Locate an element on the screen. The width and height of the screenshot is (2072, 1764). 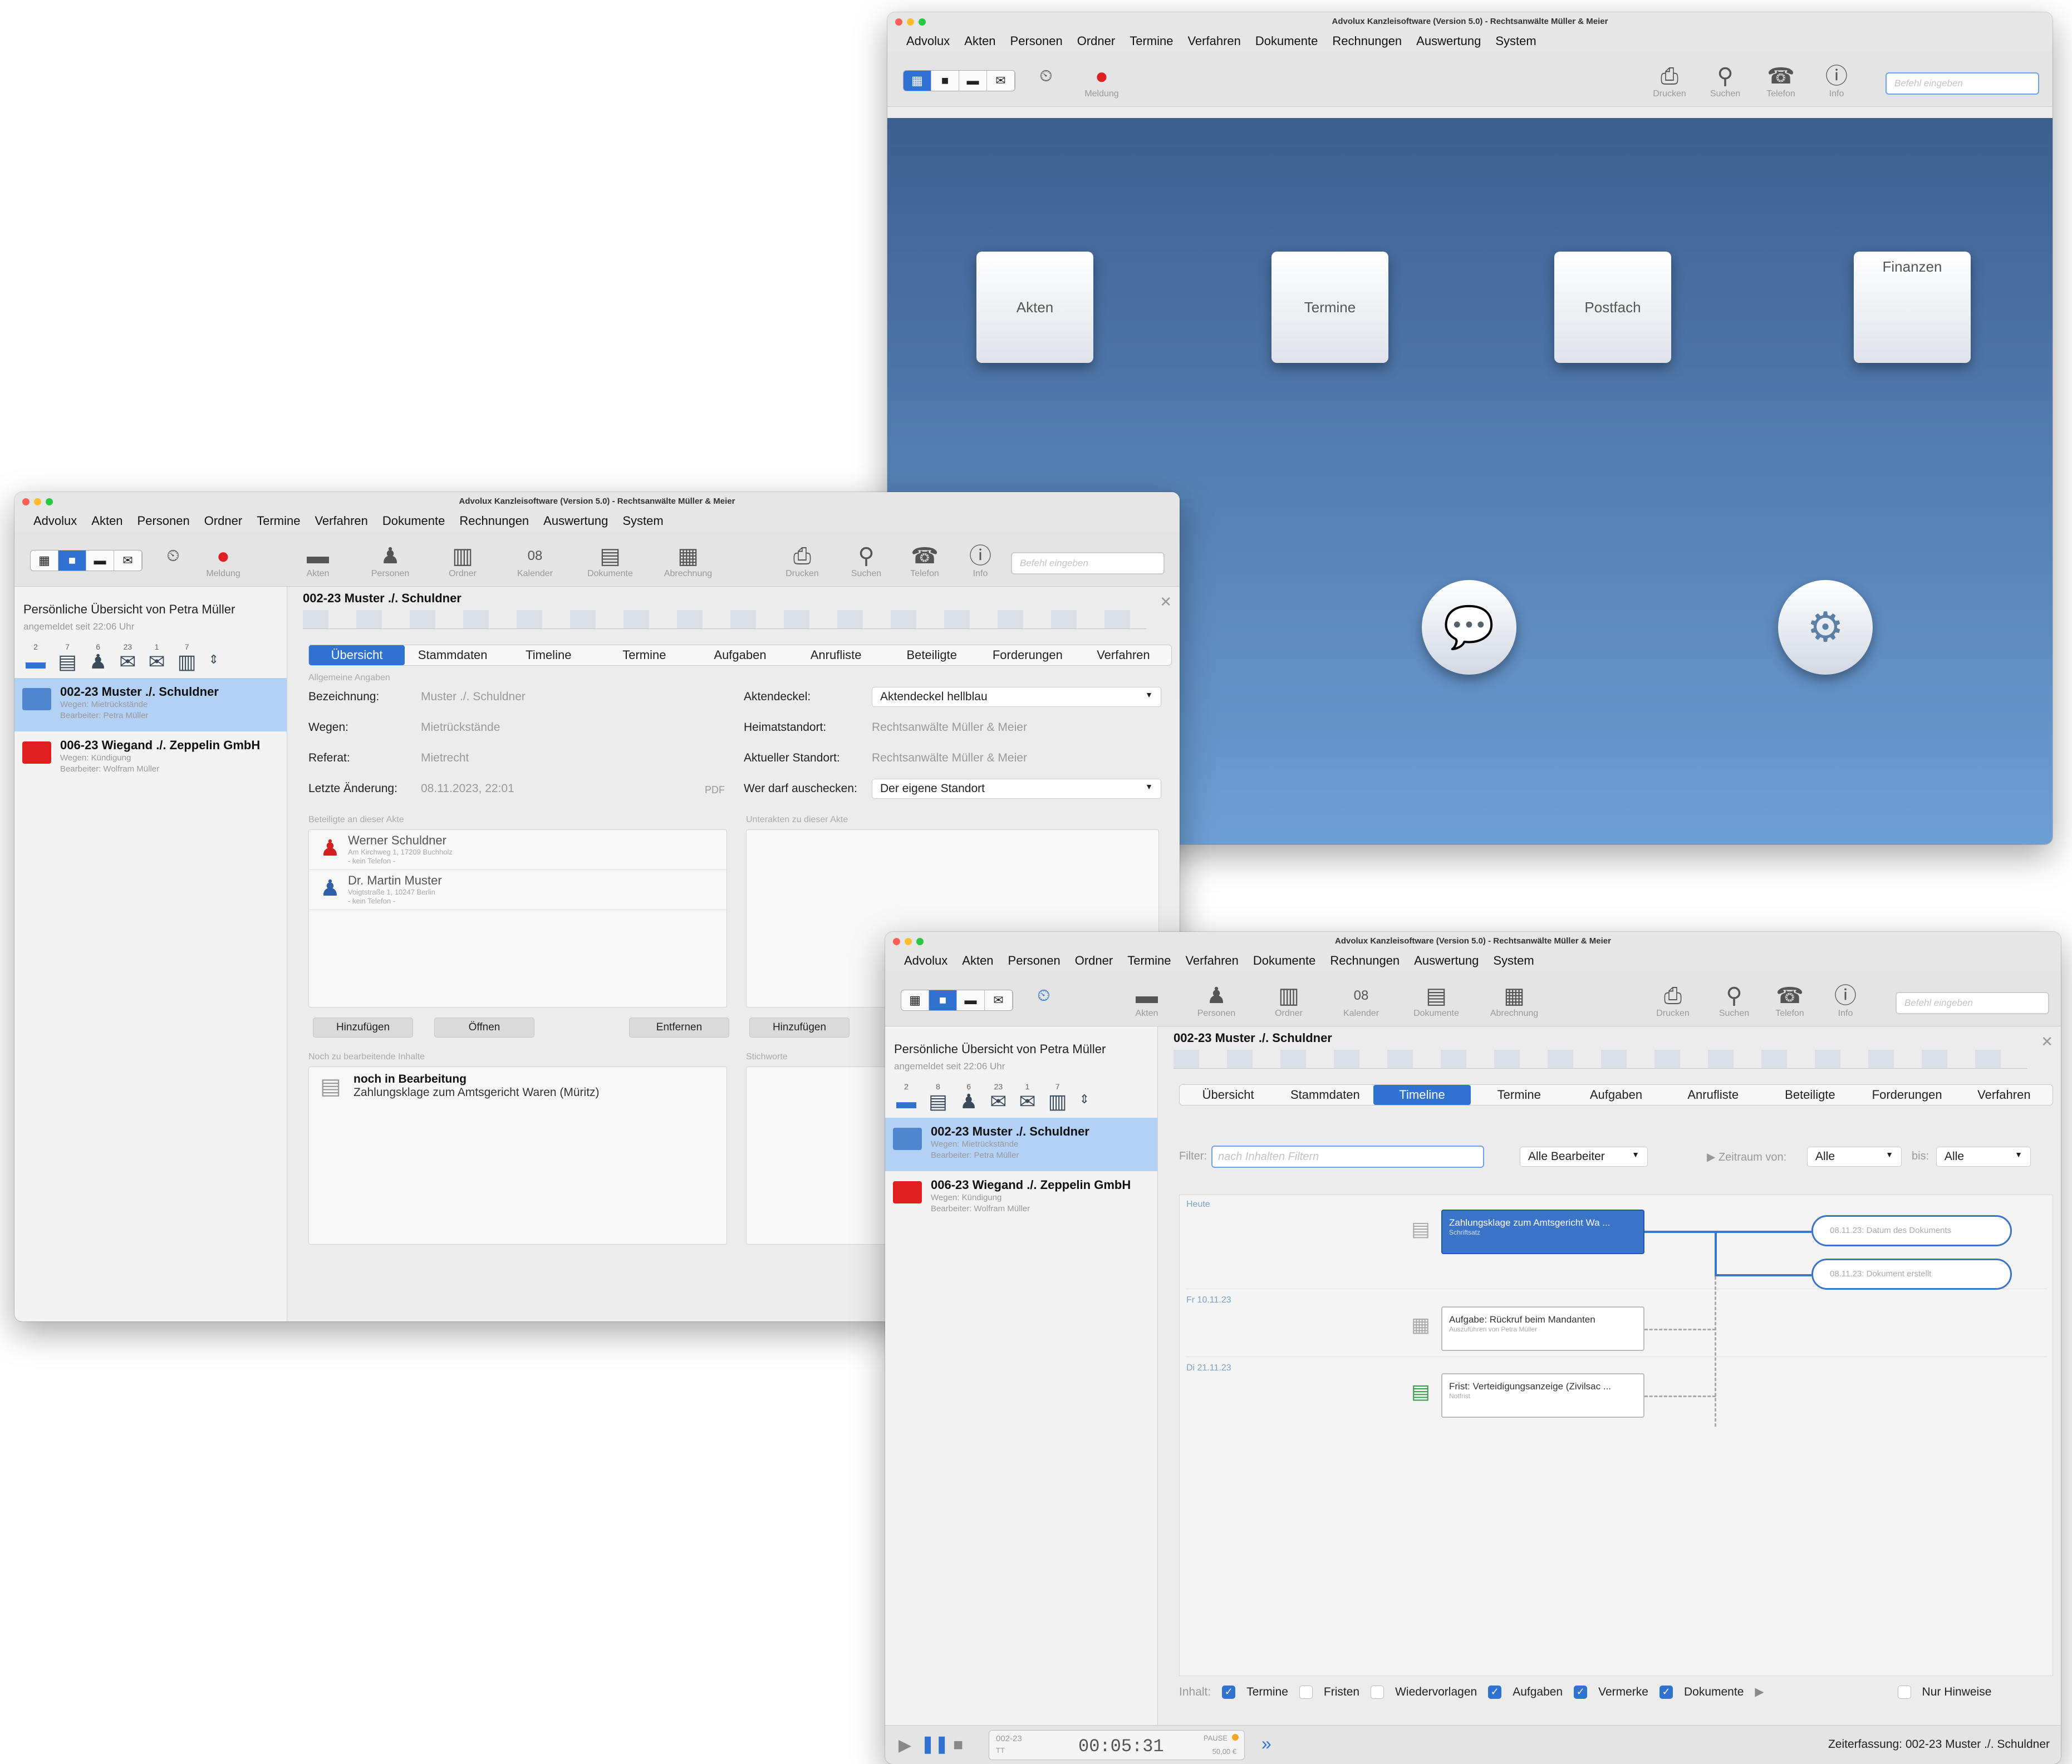
tab-anrufliste: Anrufliste is located at coordinates (836, 655).